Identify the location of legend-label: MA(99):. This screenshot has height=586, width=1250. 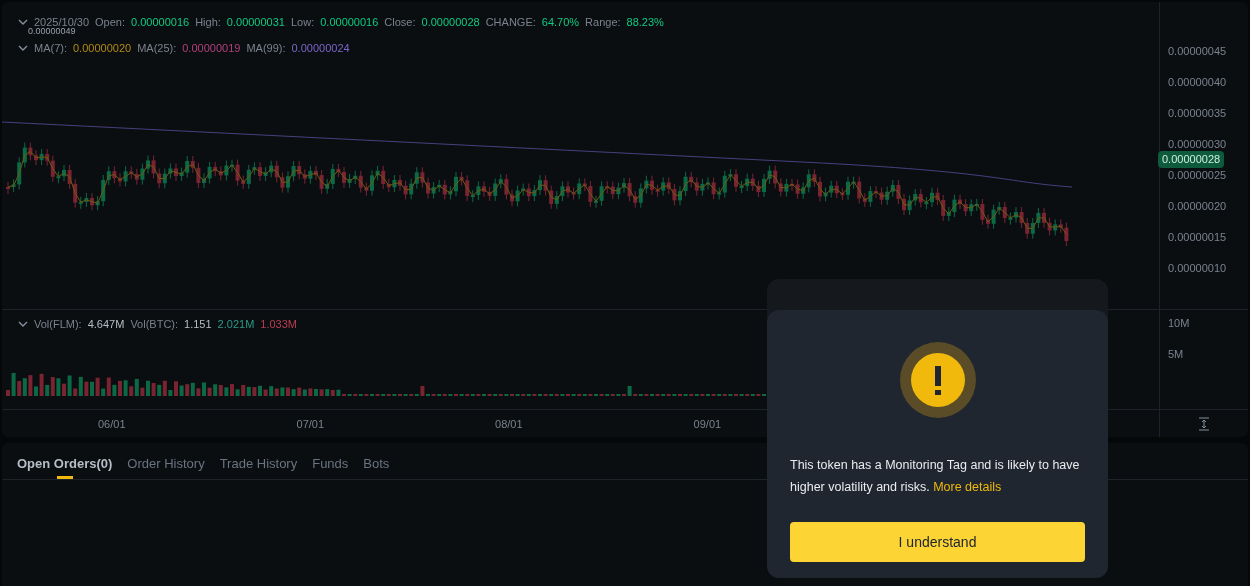
(266, 48).